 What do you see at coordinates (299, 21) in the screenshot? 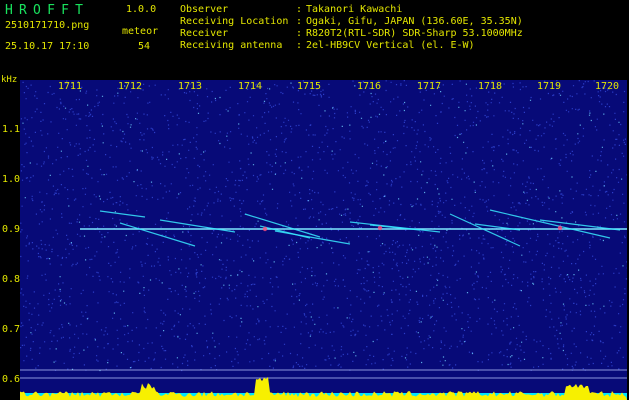
I see `location-colon: :` at bounding box center [299, 21].